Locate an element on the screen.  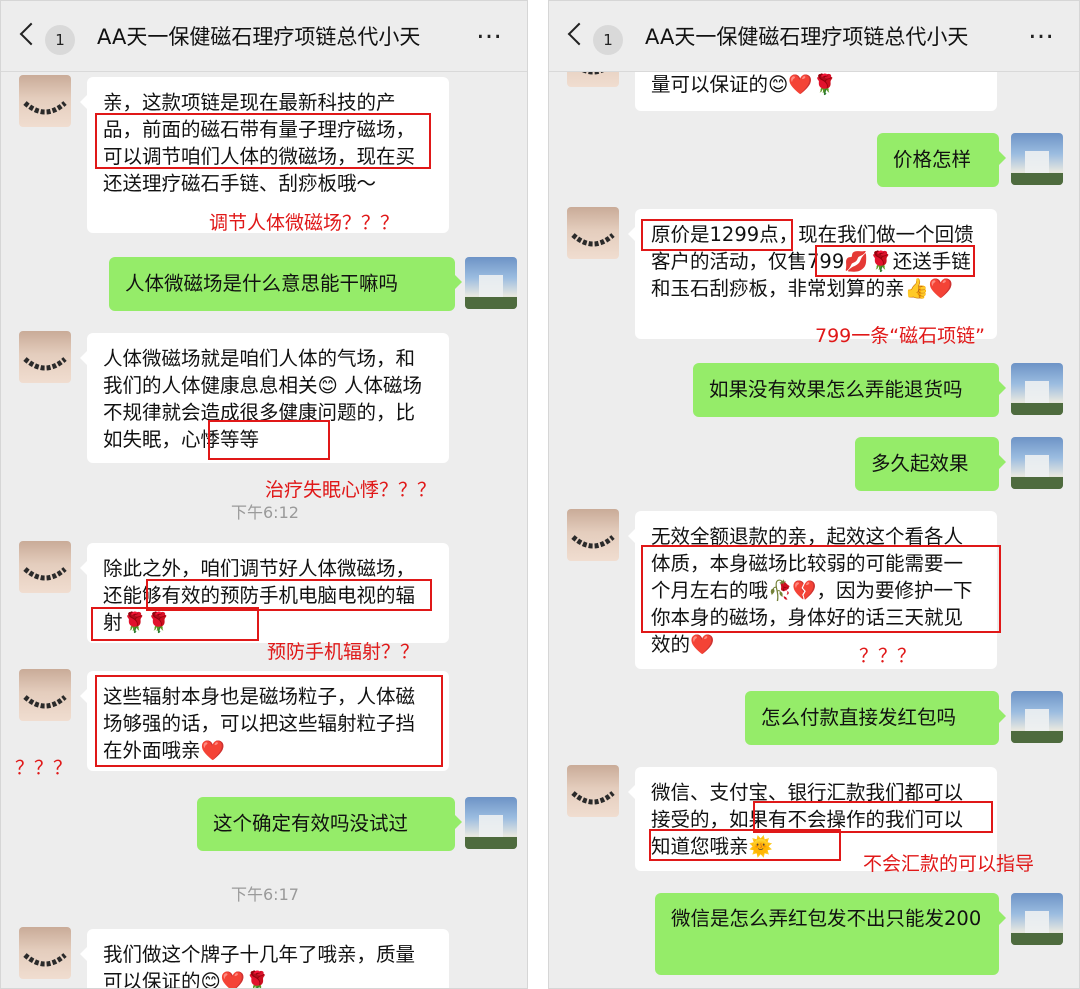
user-message: 多久起效果 is located at coordinates (930, 464).